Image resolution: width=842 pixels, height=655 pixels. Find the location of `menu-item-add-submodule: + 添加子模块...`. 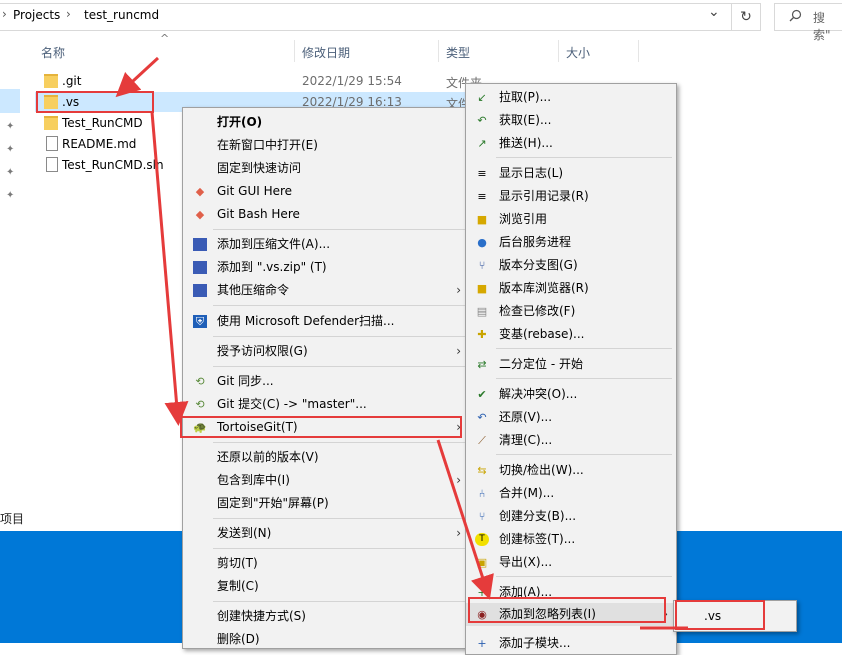

menu-item-add-submodule: + 添加子模块... is located at coordinates (571, 643).